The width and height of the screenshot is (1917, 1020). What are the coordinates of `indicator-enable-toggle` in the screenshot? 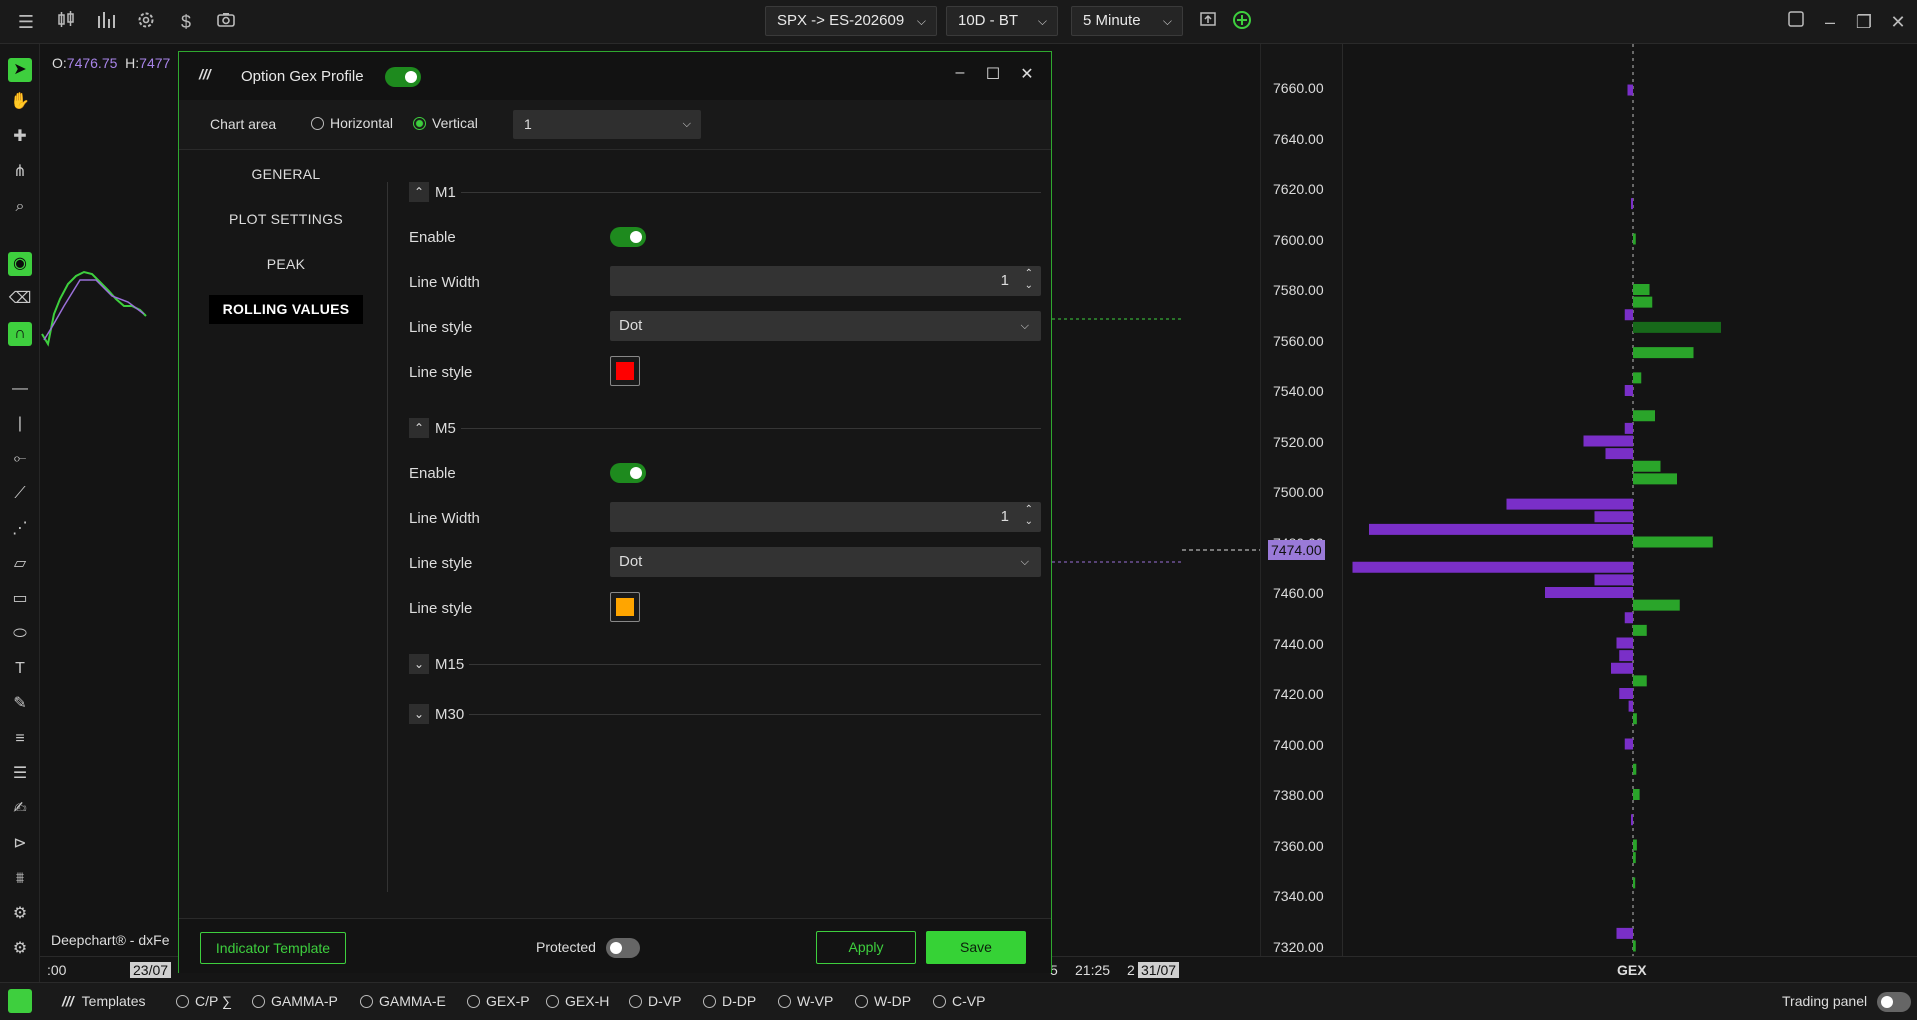 It's located at (403, 77).